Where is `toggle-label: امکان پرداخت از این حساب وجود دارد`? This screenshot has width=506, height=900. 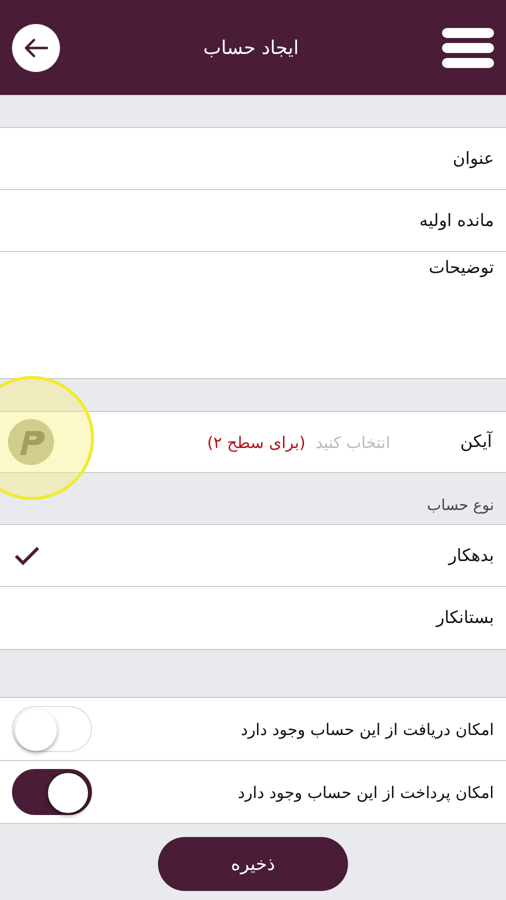
toggle-label: امکان پرداخت از این حساب وجود دارد is located at coordinates (366, 792).